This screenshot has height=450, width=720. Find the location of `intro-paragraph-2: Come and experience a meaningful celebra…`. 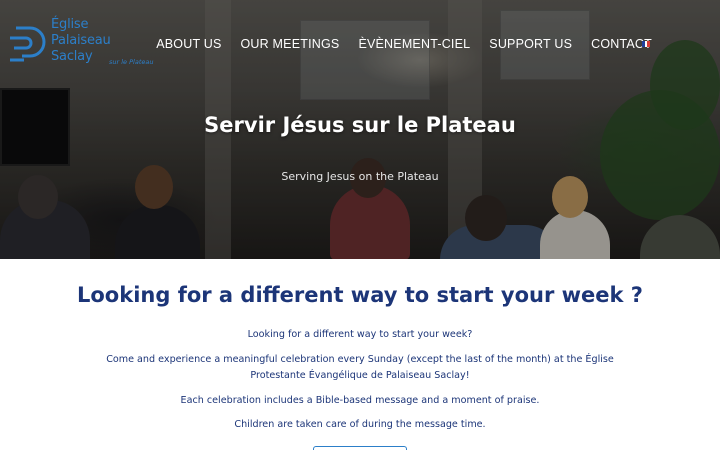

intro-paragraph-2: Come and experience a meaningful celebra… is located at coordinates (360, 367).